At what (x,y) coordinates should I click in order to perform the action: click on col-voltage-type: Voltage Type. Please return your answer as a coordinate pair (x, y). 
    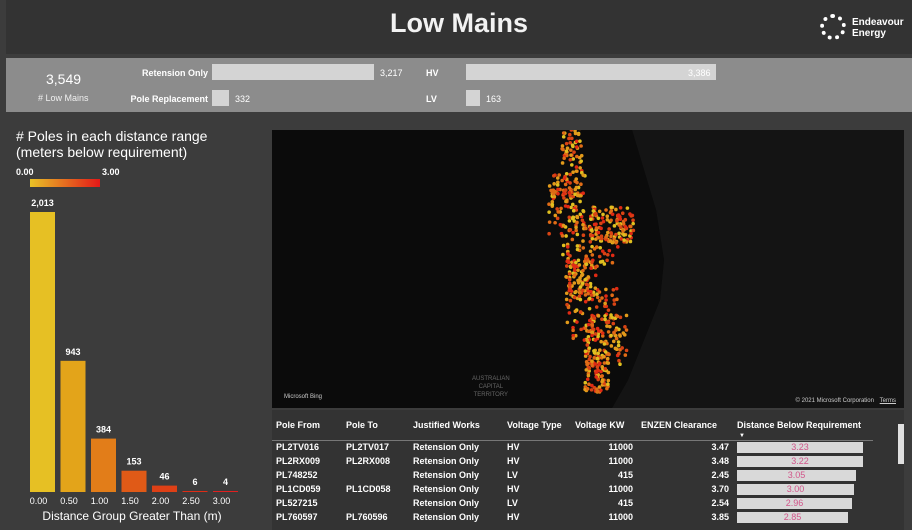
    Looking at the image, I should click on (537, 425).